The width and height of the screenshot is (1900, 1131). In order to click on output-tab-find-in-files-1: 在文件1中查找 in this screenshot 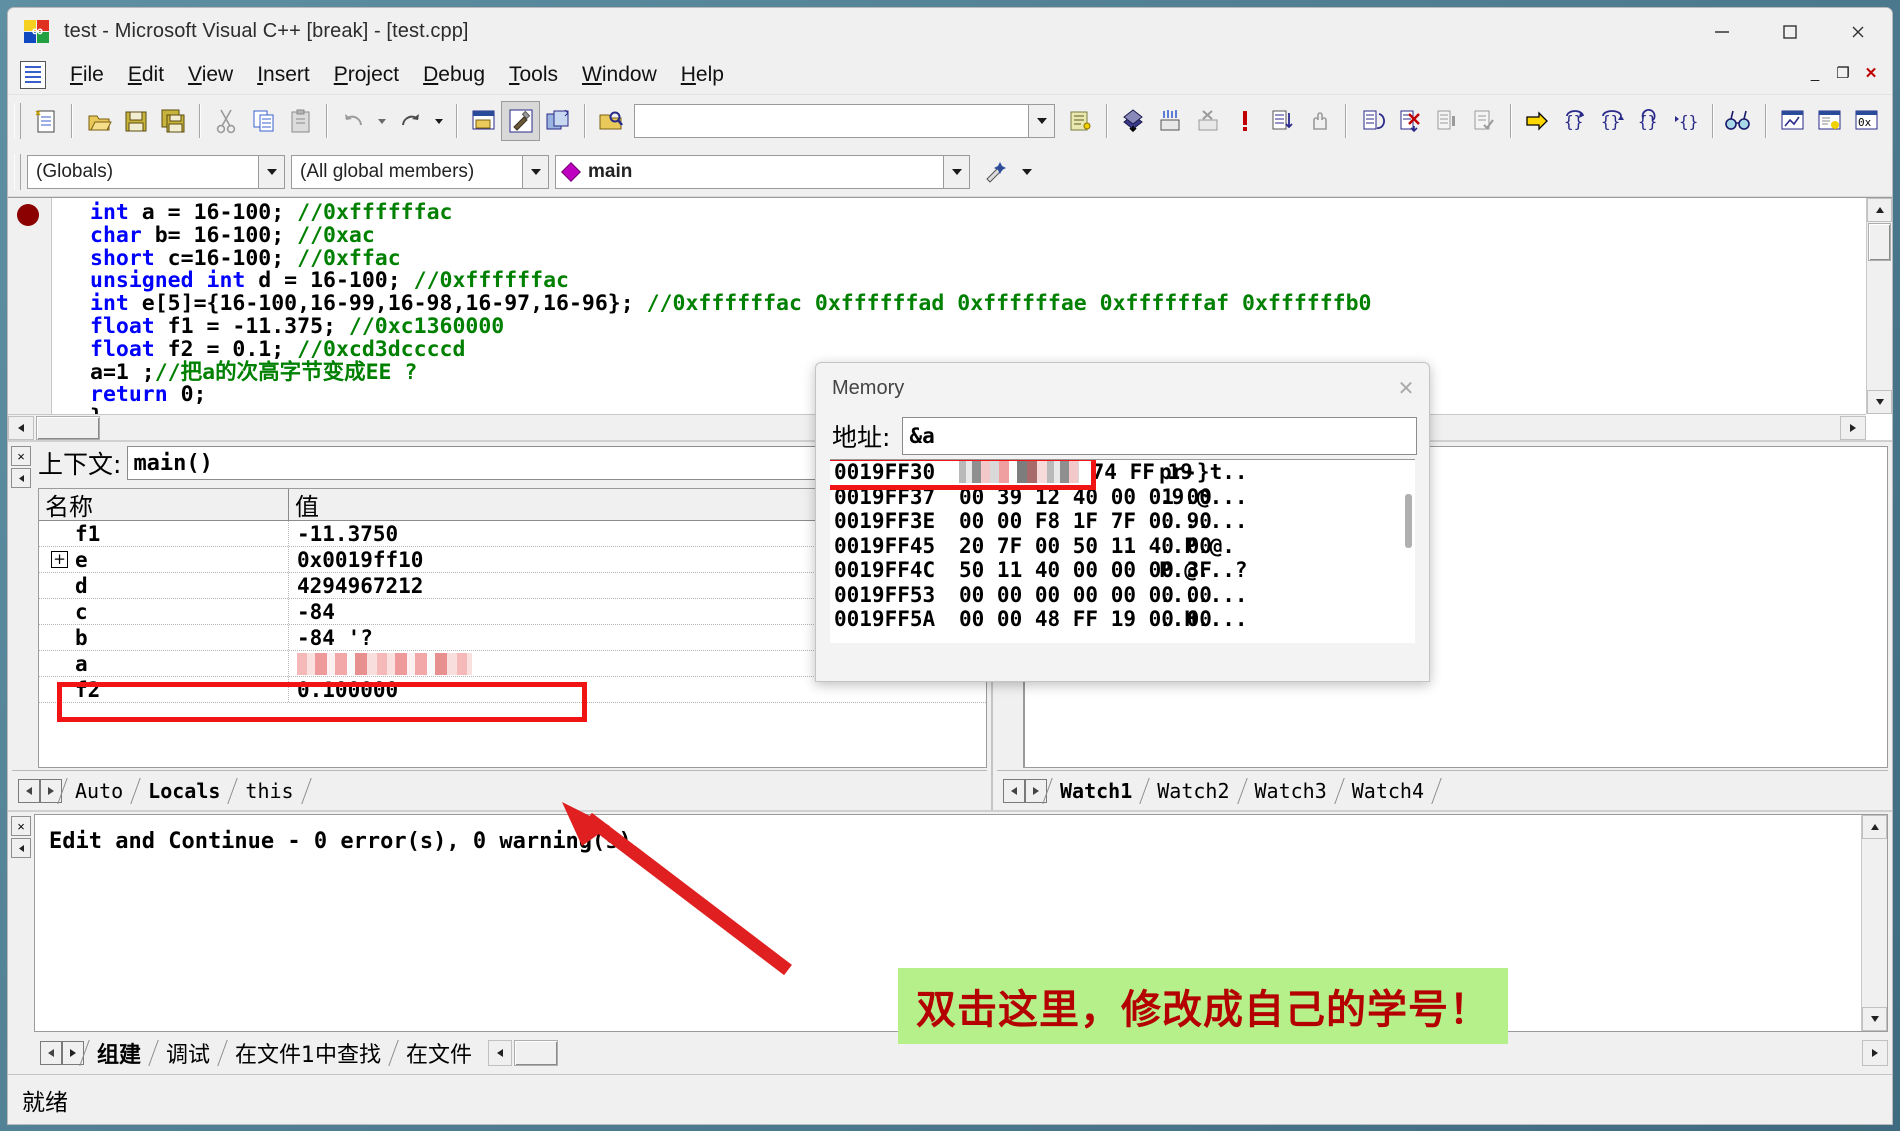, I will do `click(308, 1053)`.